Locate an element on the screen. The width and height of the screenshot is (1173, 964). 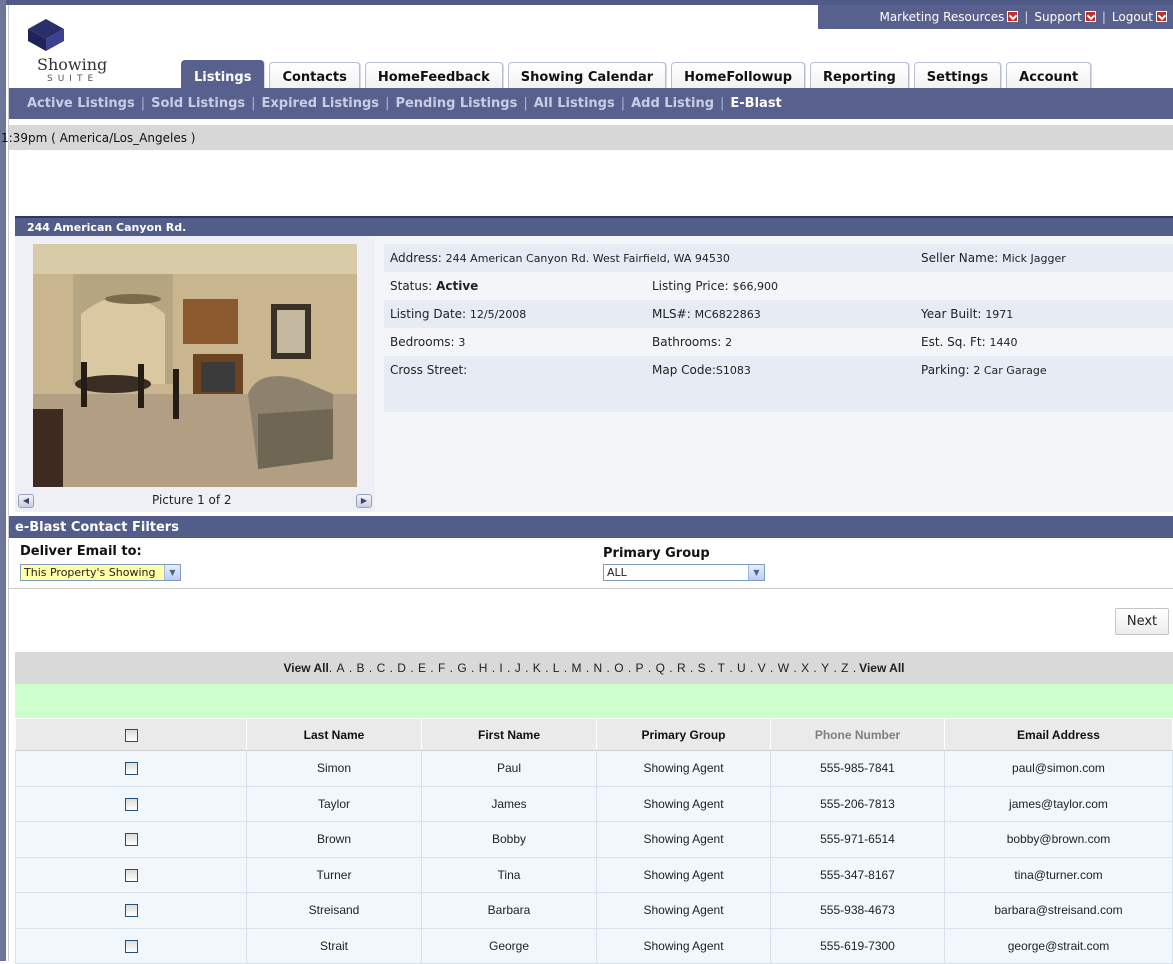
status-field: Status: Active is located at coordinates (434, 286).